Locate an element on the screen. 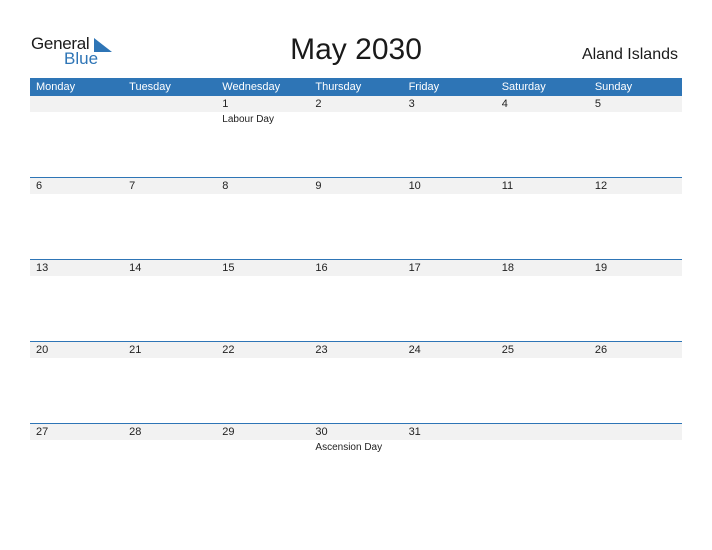  day-number: 28 is located at coordinates (135, 432).